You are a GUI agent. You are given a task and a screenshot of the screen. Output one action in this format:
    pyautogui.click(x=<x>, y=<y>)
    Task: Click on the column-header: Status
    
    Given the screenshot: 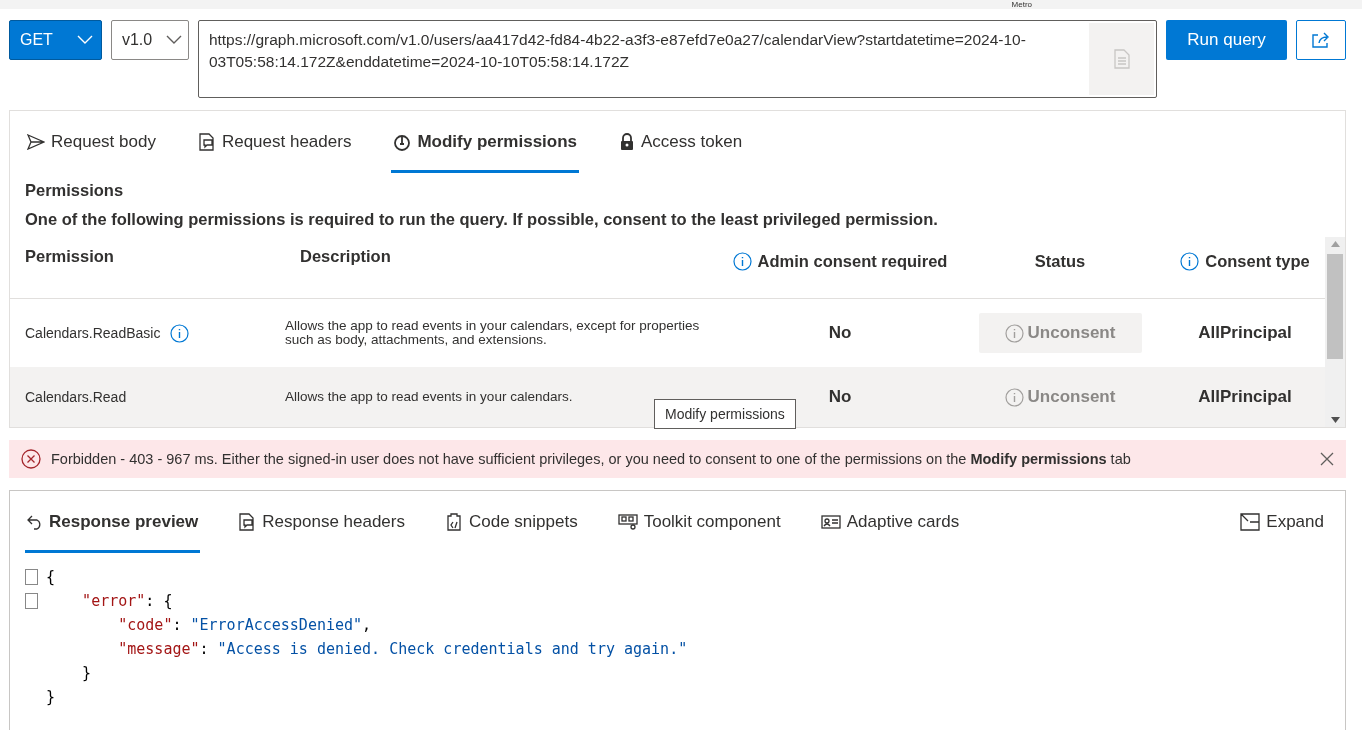 What is the action you would take?
    pyautogui.click(x=1060, y=261)
    